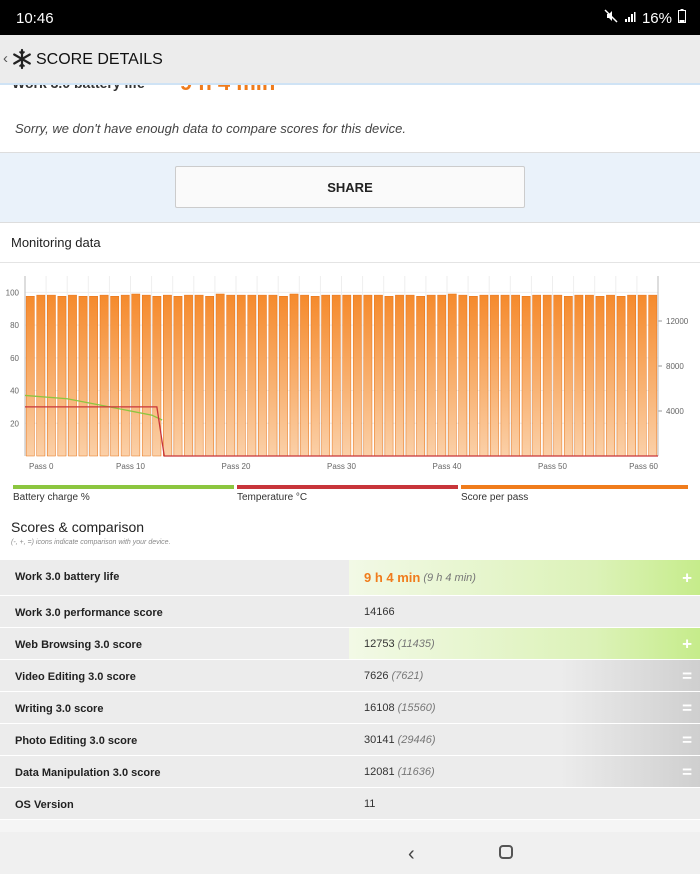 The height and width of the screenshot is (874, 700). Describe the element at coordinates (677, 321) in the screenshot. I see `right-tick-label: 12000` at that location.